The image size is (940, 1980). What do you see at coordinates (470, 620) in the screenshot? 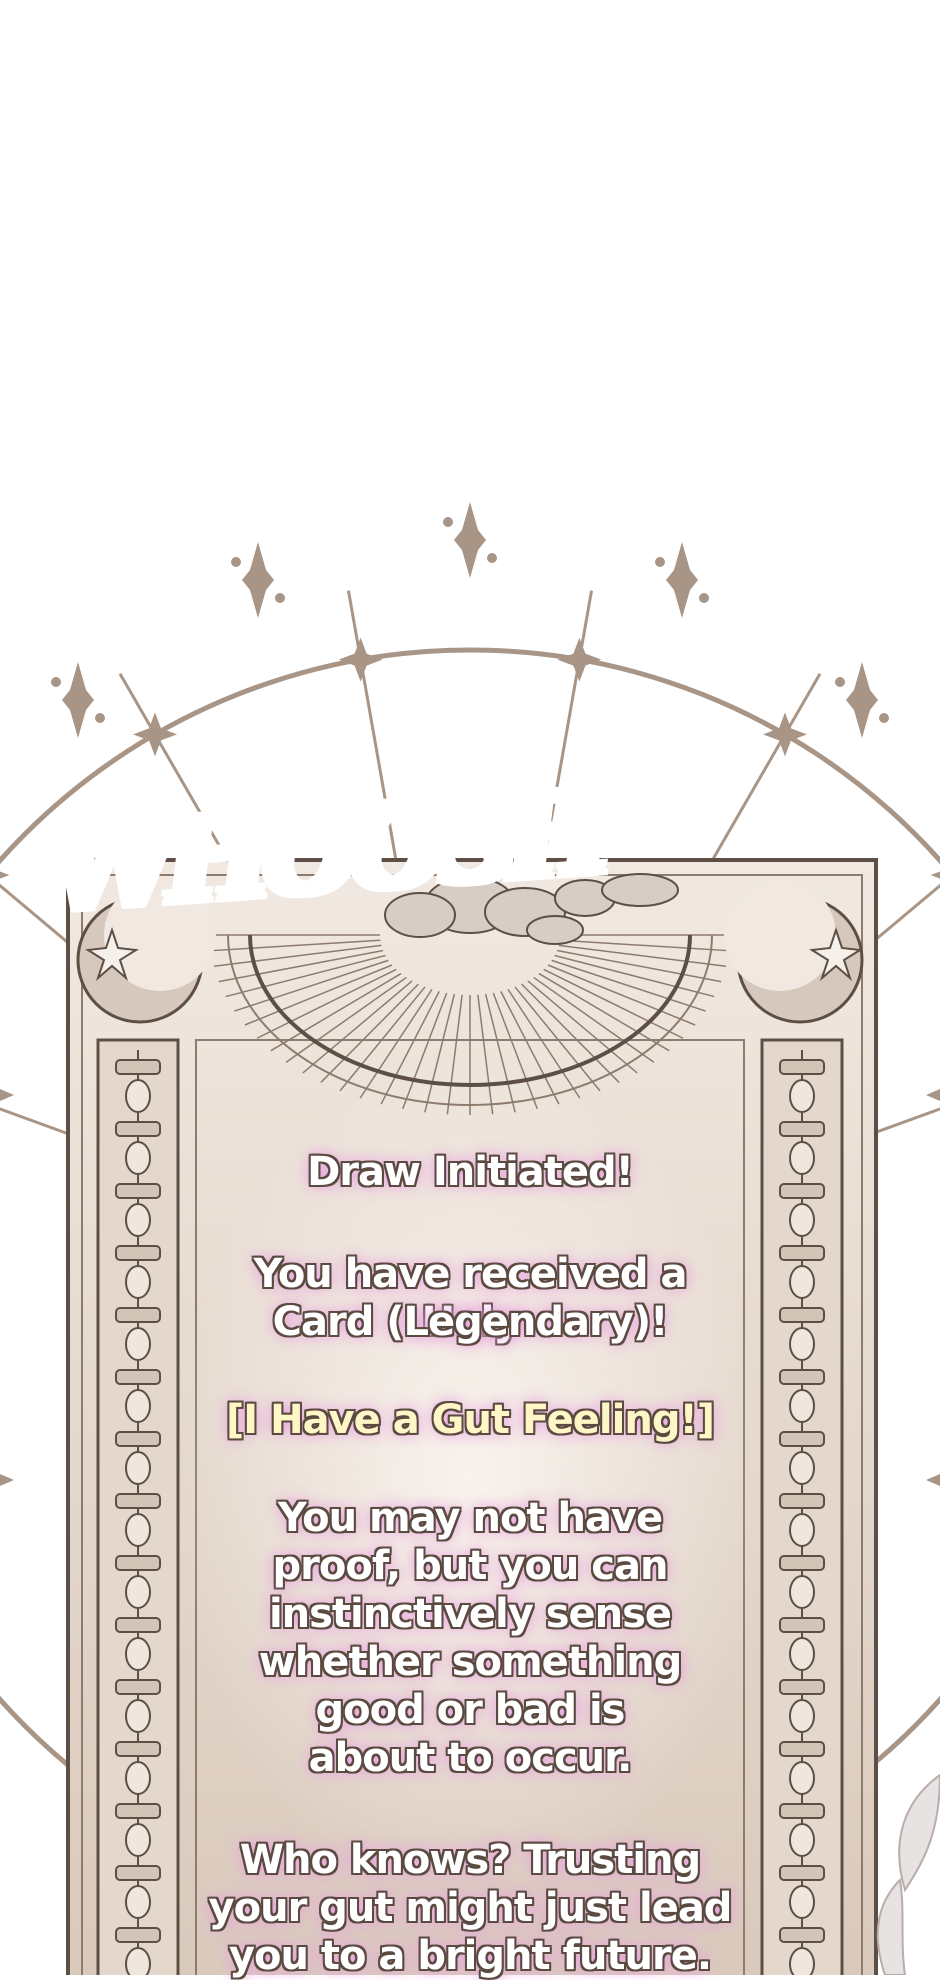
I see `sparkle-ornaments` at bounding box center [470, 620].